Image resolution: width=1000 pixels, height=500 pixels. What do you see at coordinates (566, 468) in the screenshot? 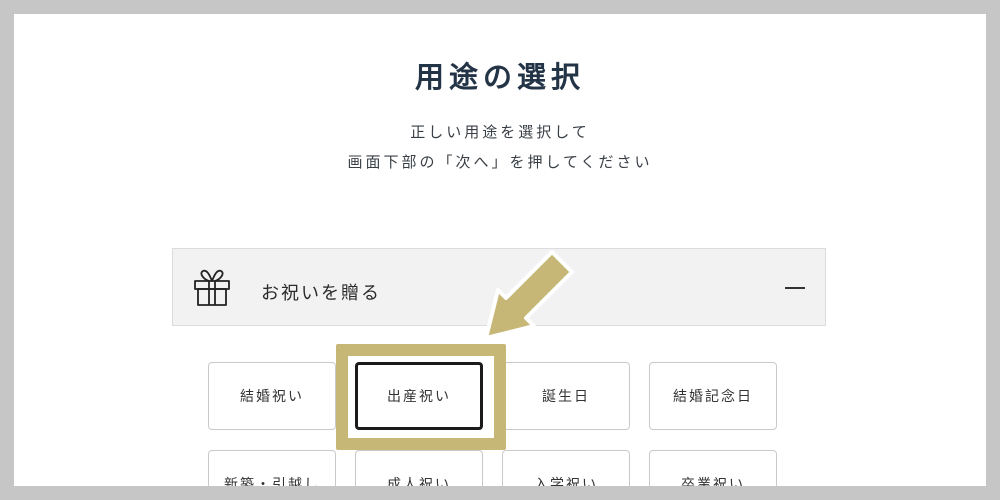
I see `option-school-entry: 入学祝い` at bounding box center [566, 468].